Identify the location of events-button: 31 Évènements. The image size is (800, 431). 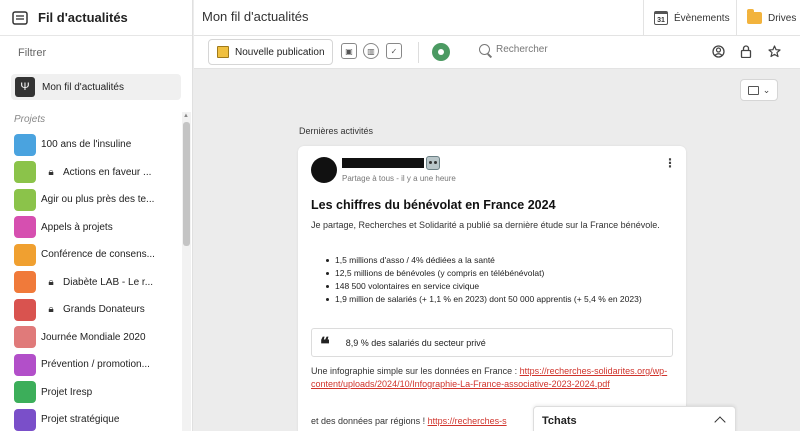
(689, 18).